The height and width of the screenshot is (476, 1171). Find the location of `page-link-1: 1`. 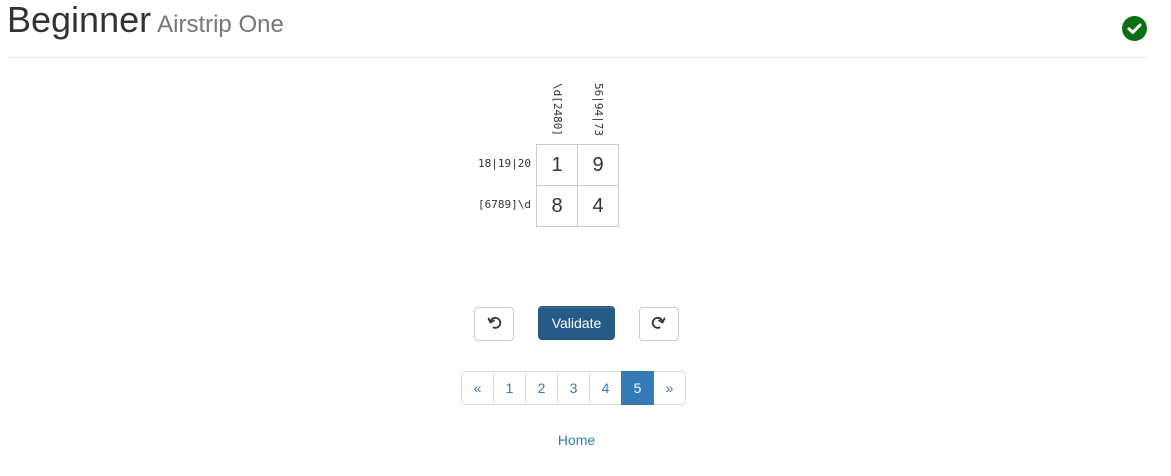

page-link-1: 1 is located at coordinates (509, 388).